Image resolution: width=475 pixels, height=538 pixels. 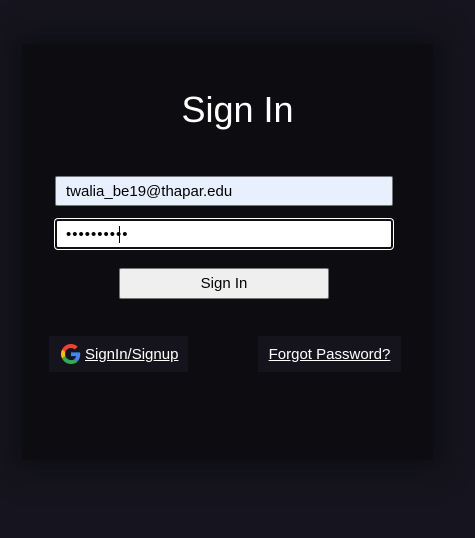 What do you see at coordinates (131, 354) in the screenshot?
I see `google-signin-label: SignIn/Signup` at bounding box center [131, 354].